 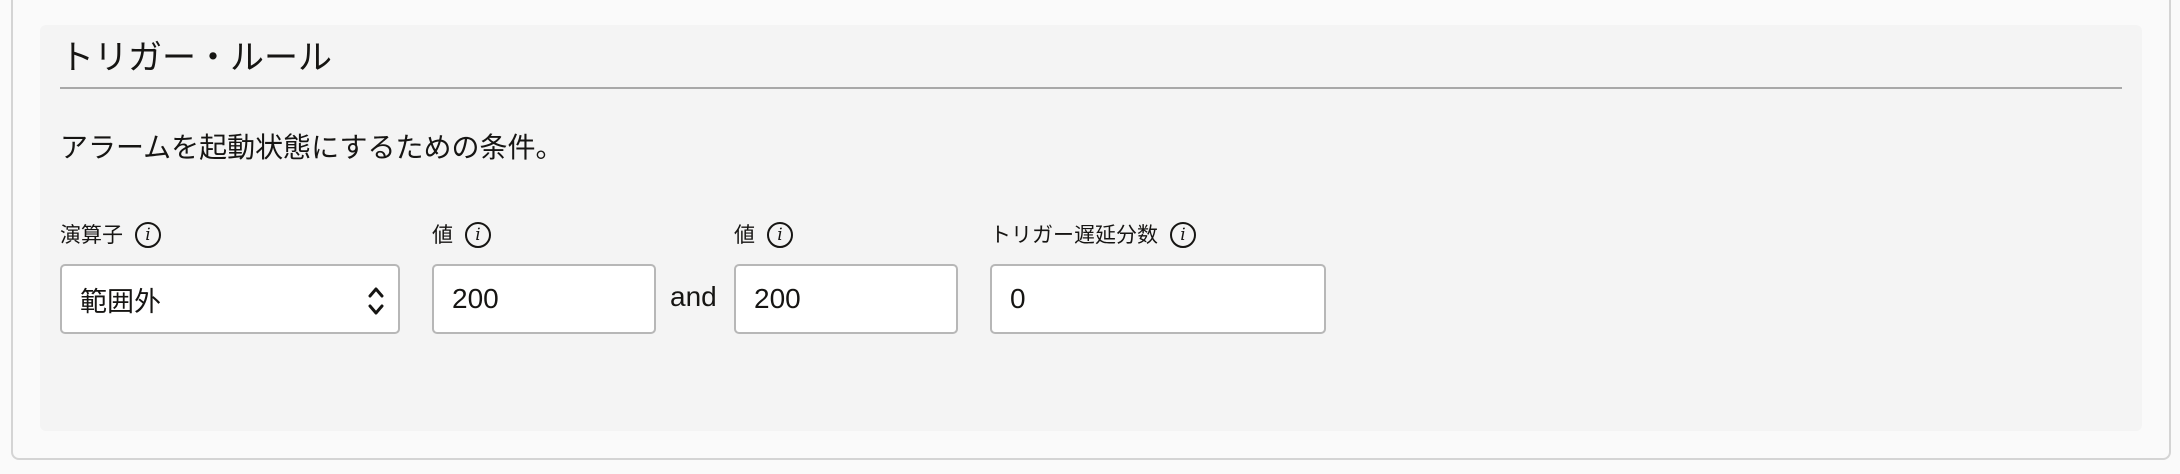 What do you see at coordinates (91, 235) in the screenshot?
I see `operator-label: 演算子` at bounding box center [91, 235].